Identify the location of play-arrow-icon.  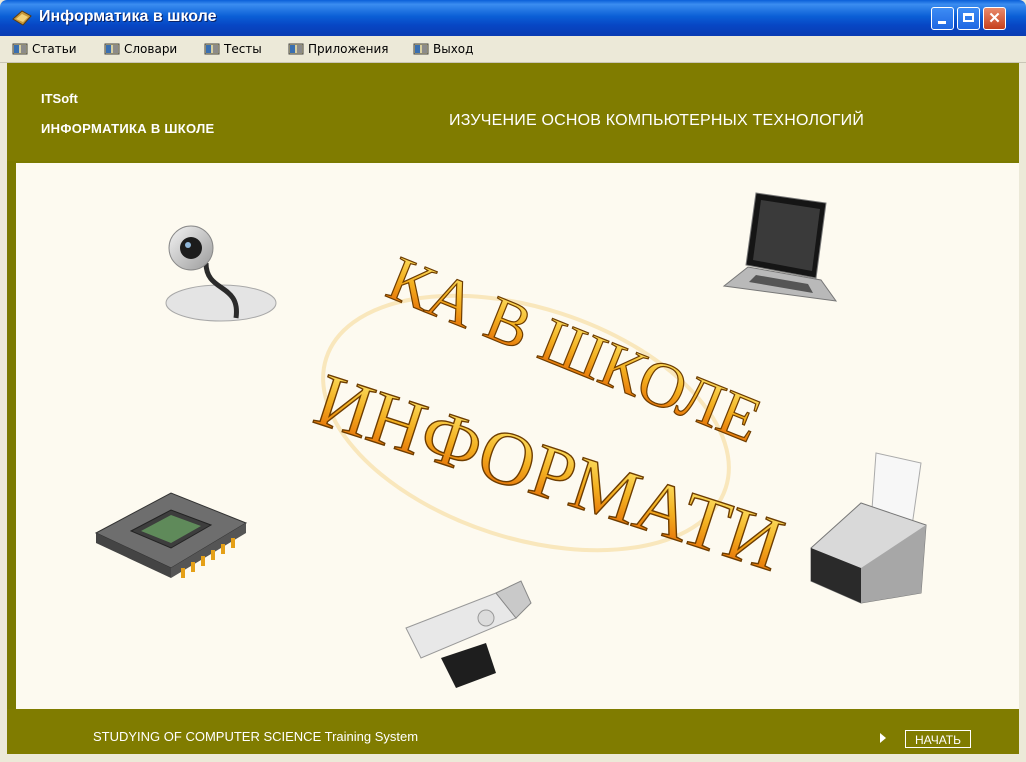
(883, 738).